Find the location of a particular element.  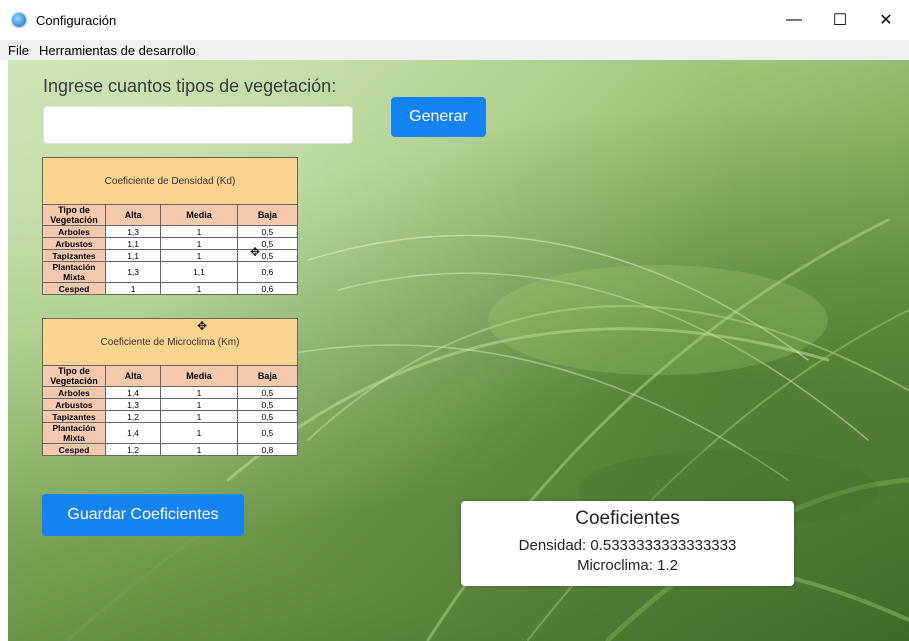

table-row: Arboles 1,4 1 0,5 is located at coordinates (170, 392).